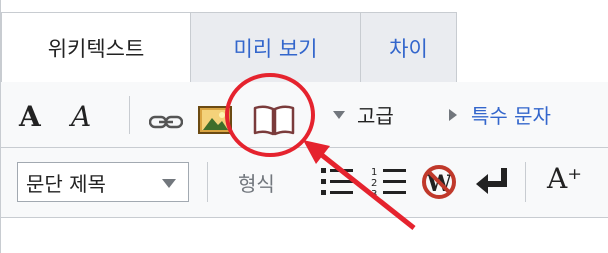  I want to click on tab-preview: 미리 보기, so click(276, 47).